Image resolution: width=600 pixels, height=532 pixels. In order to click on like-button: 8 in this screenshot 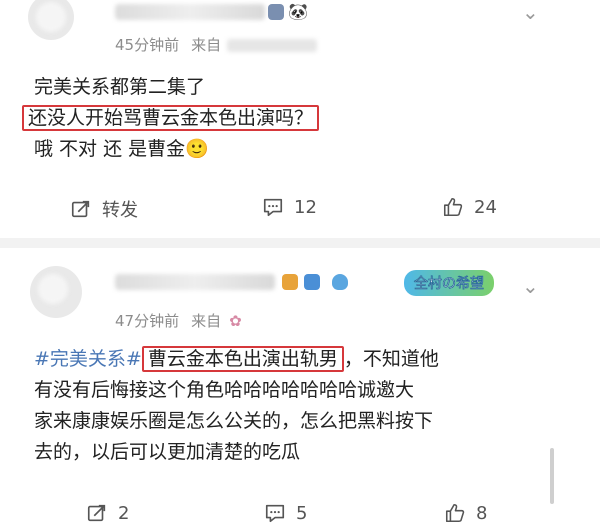, I will do `click(465, 513)`.